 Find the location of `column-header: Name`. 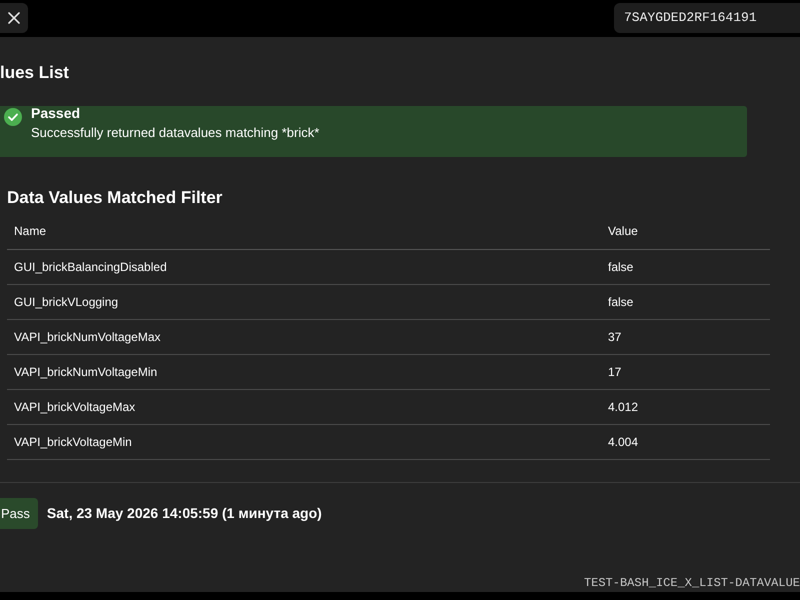

column-header: Name is located at coordinates (30, 231).